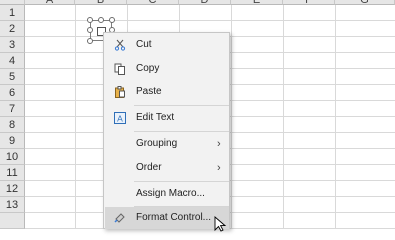  What do you see at coordinates (365, 2) in the screenshot?
I see `column-header-g: G` at bounding box center [365, 2].